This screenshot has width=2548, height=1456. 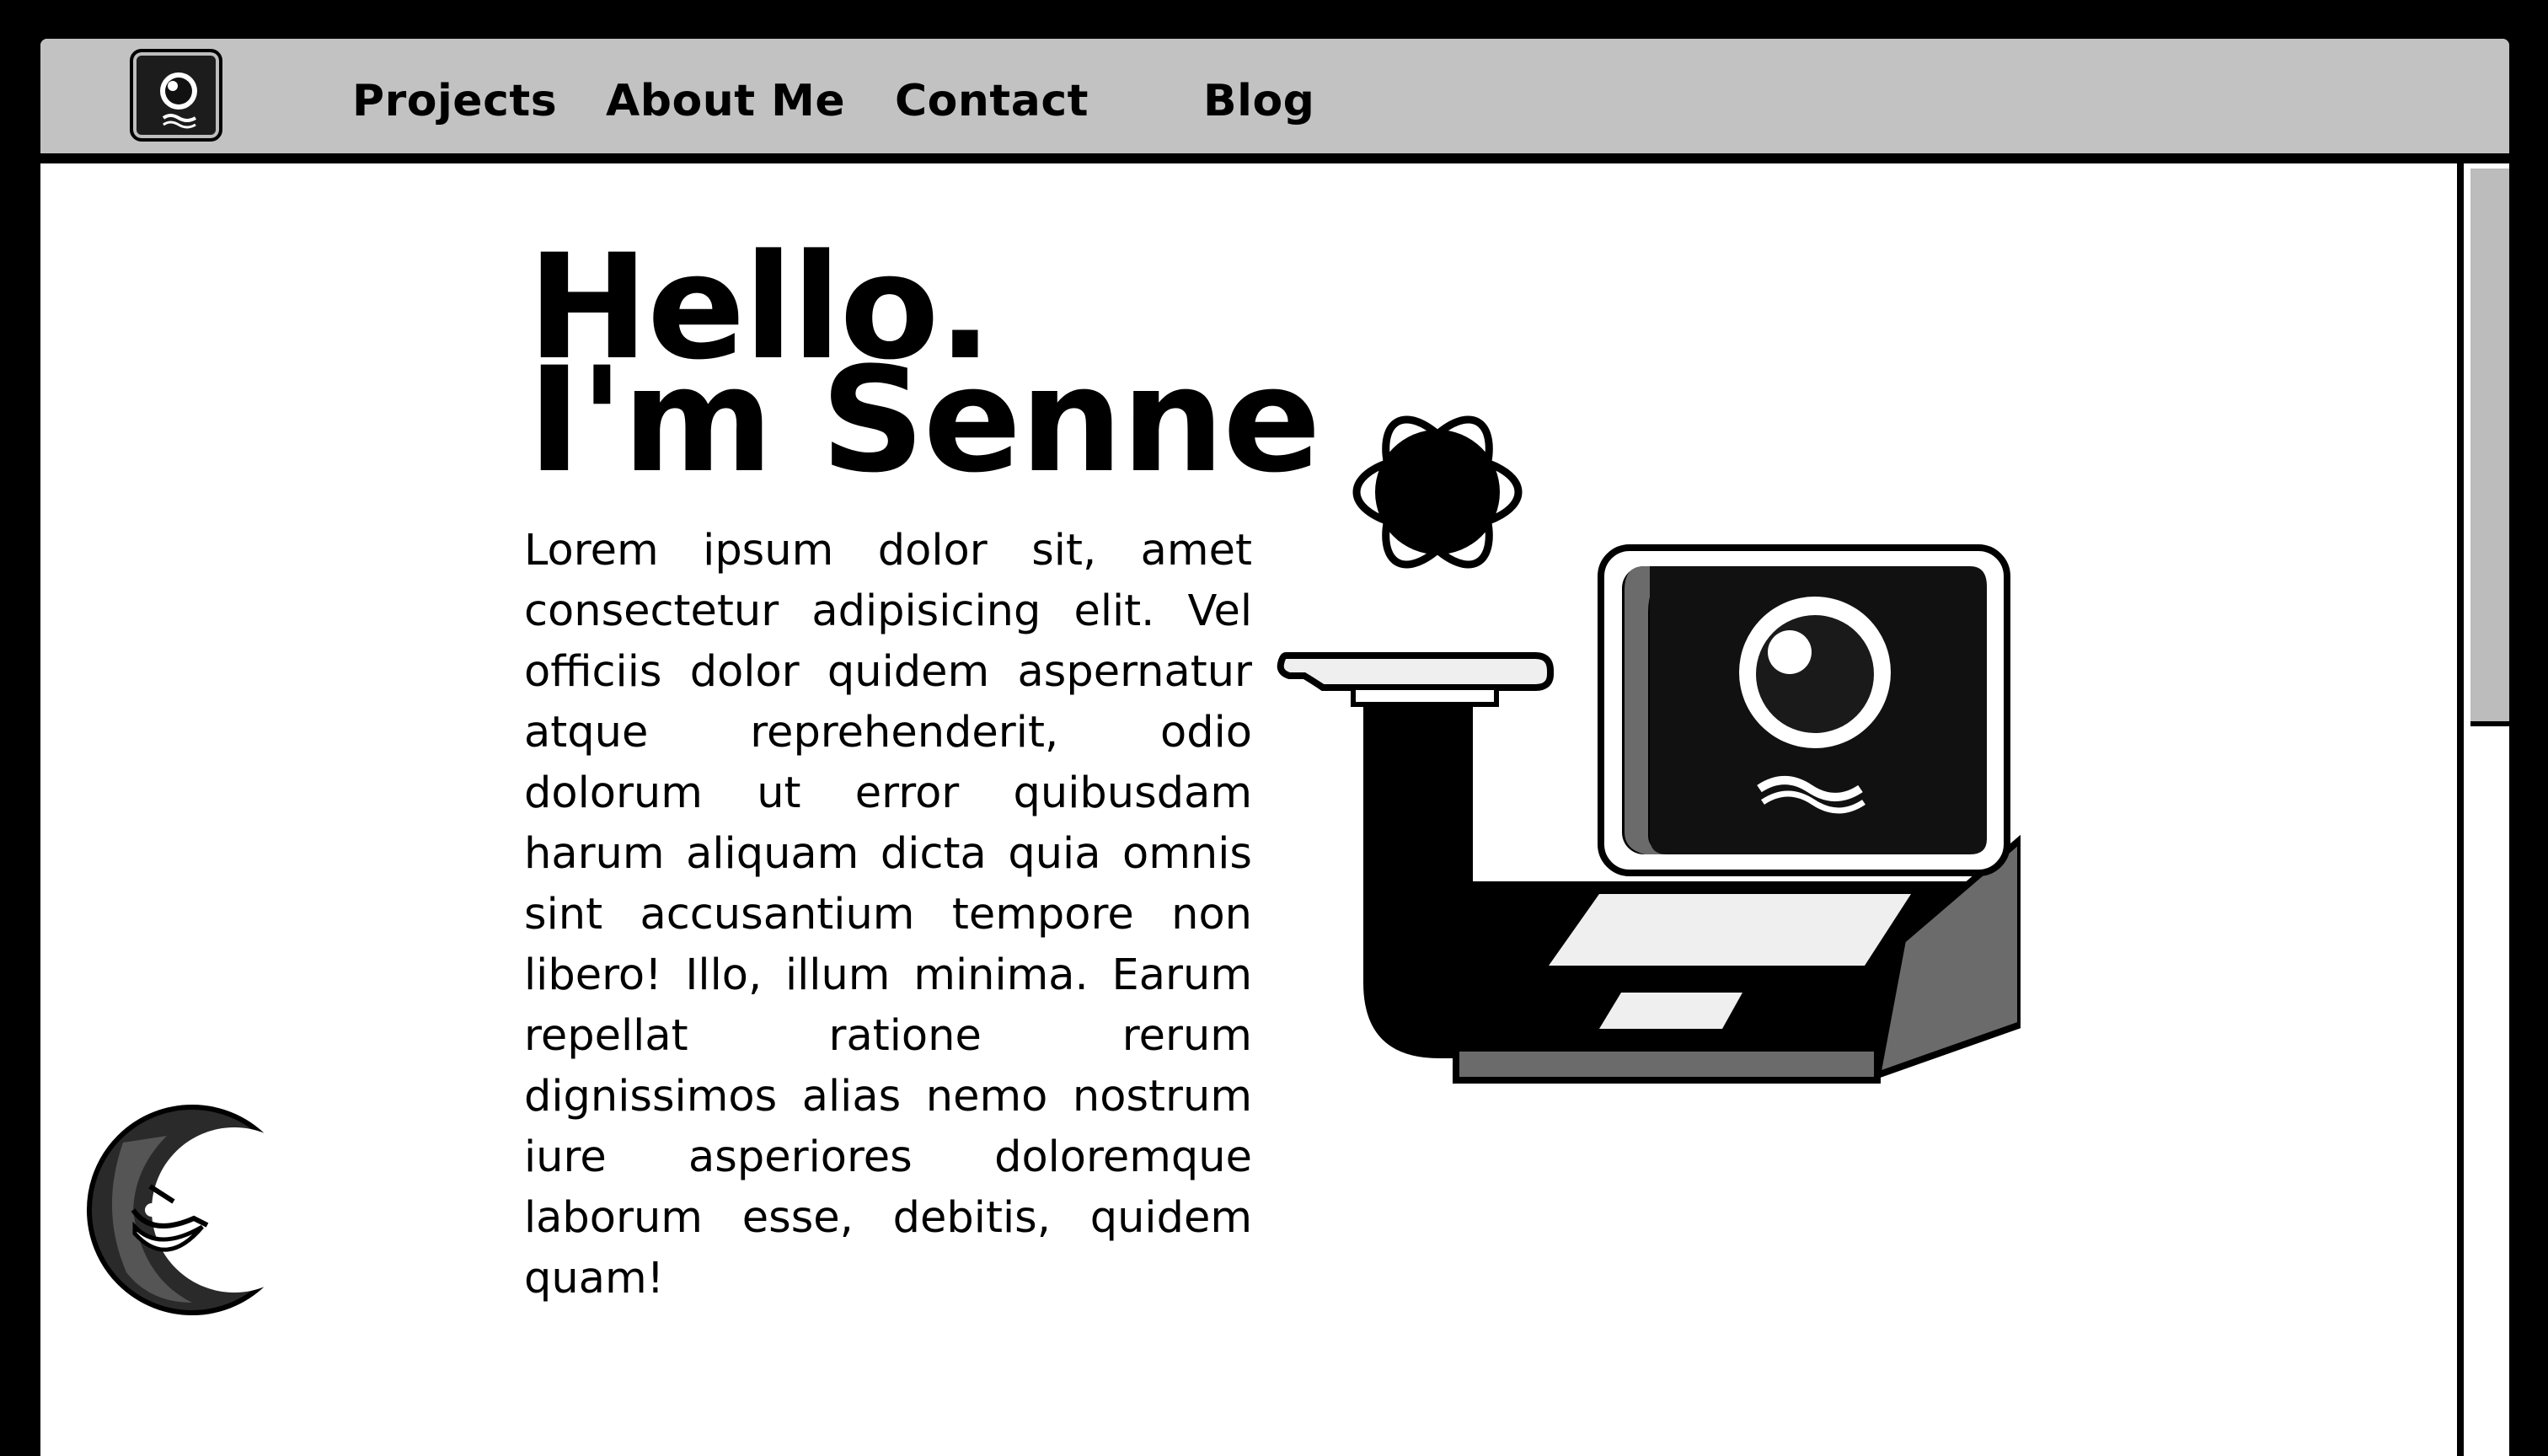 I want to click on nav-blog: Blog, so click(x=1258, y=101).